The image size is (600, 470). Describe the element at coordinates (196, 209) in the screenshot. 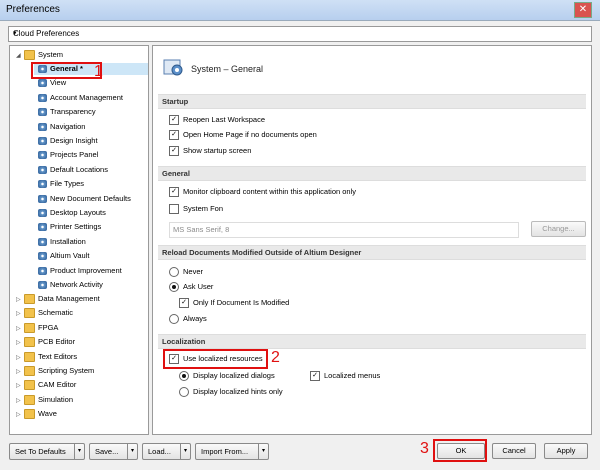

I see `system-font-checkbox: System Fon` at that location.